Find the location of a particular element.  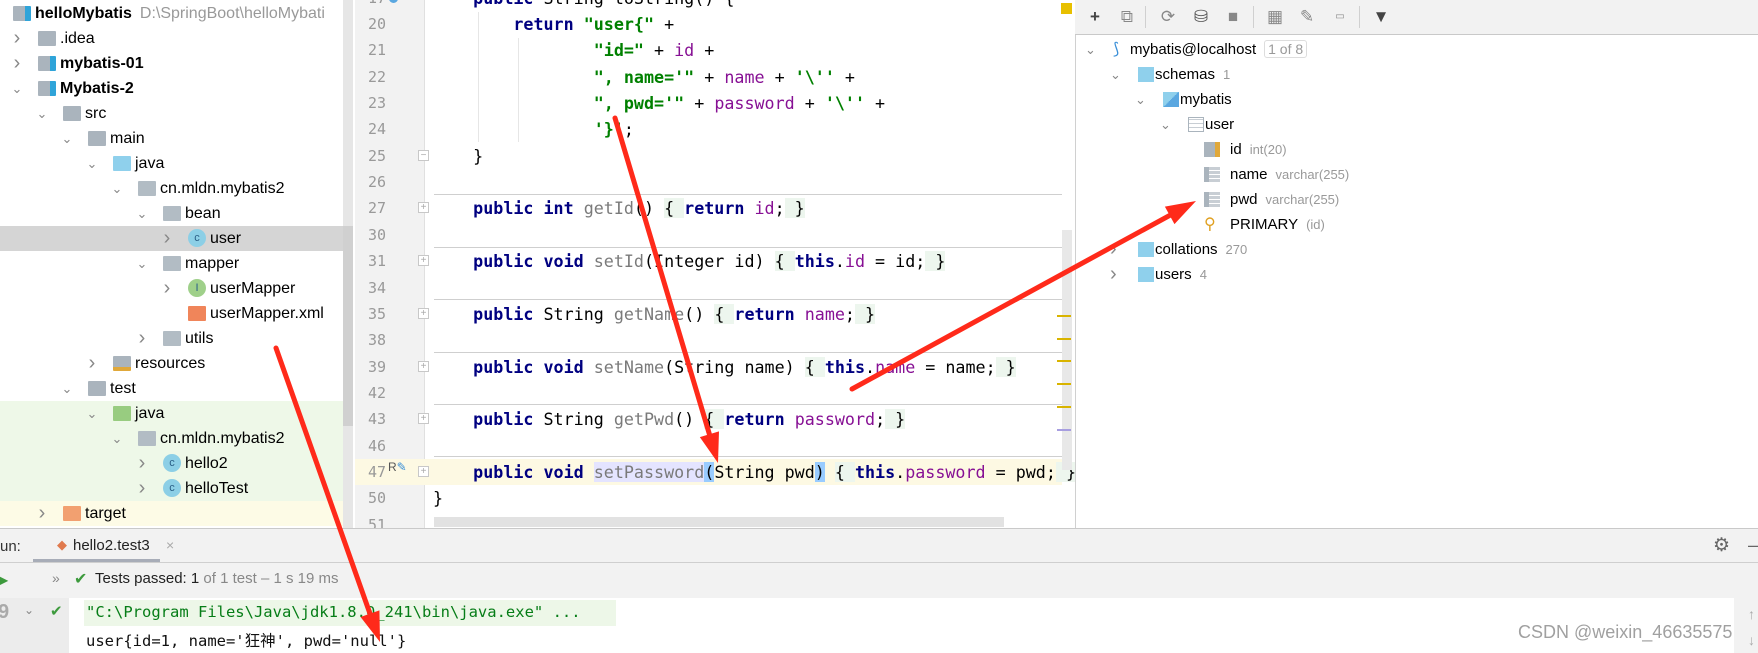

project-tree-item: › c helloTest is located at coordinates (171, 488).